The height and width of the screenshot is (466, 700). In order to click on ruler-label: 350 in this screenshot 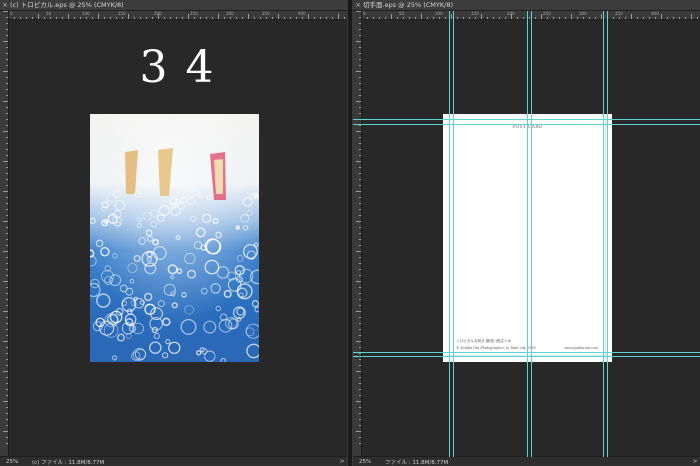, I will do `click(266, 13)`.